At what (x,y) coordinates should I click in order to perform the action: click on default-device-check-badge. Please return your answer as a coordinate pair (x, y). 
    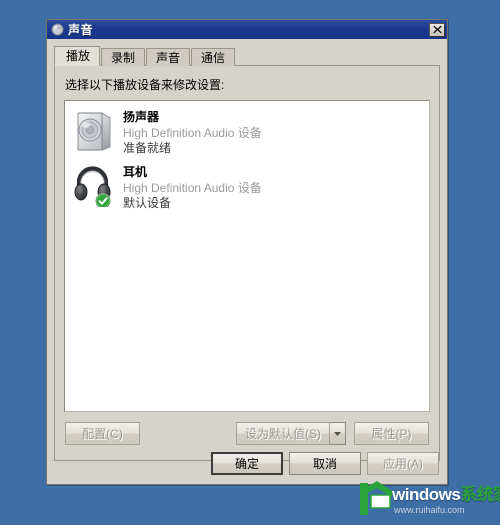
    Looking at the image, I should click on (103, 201).